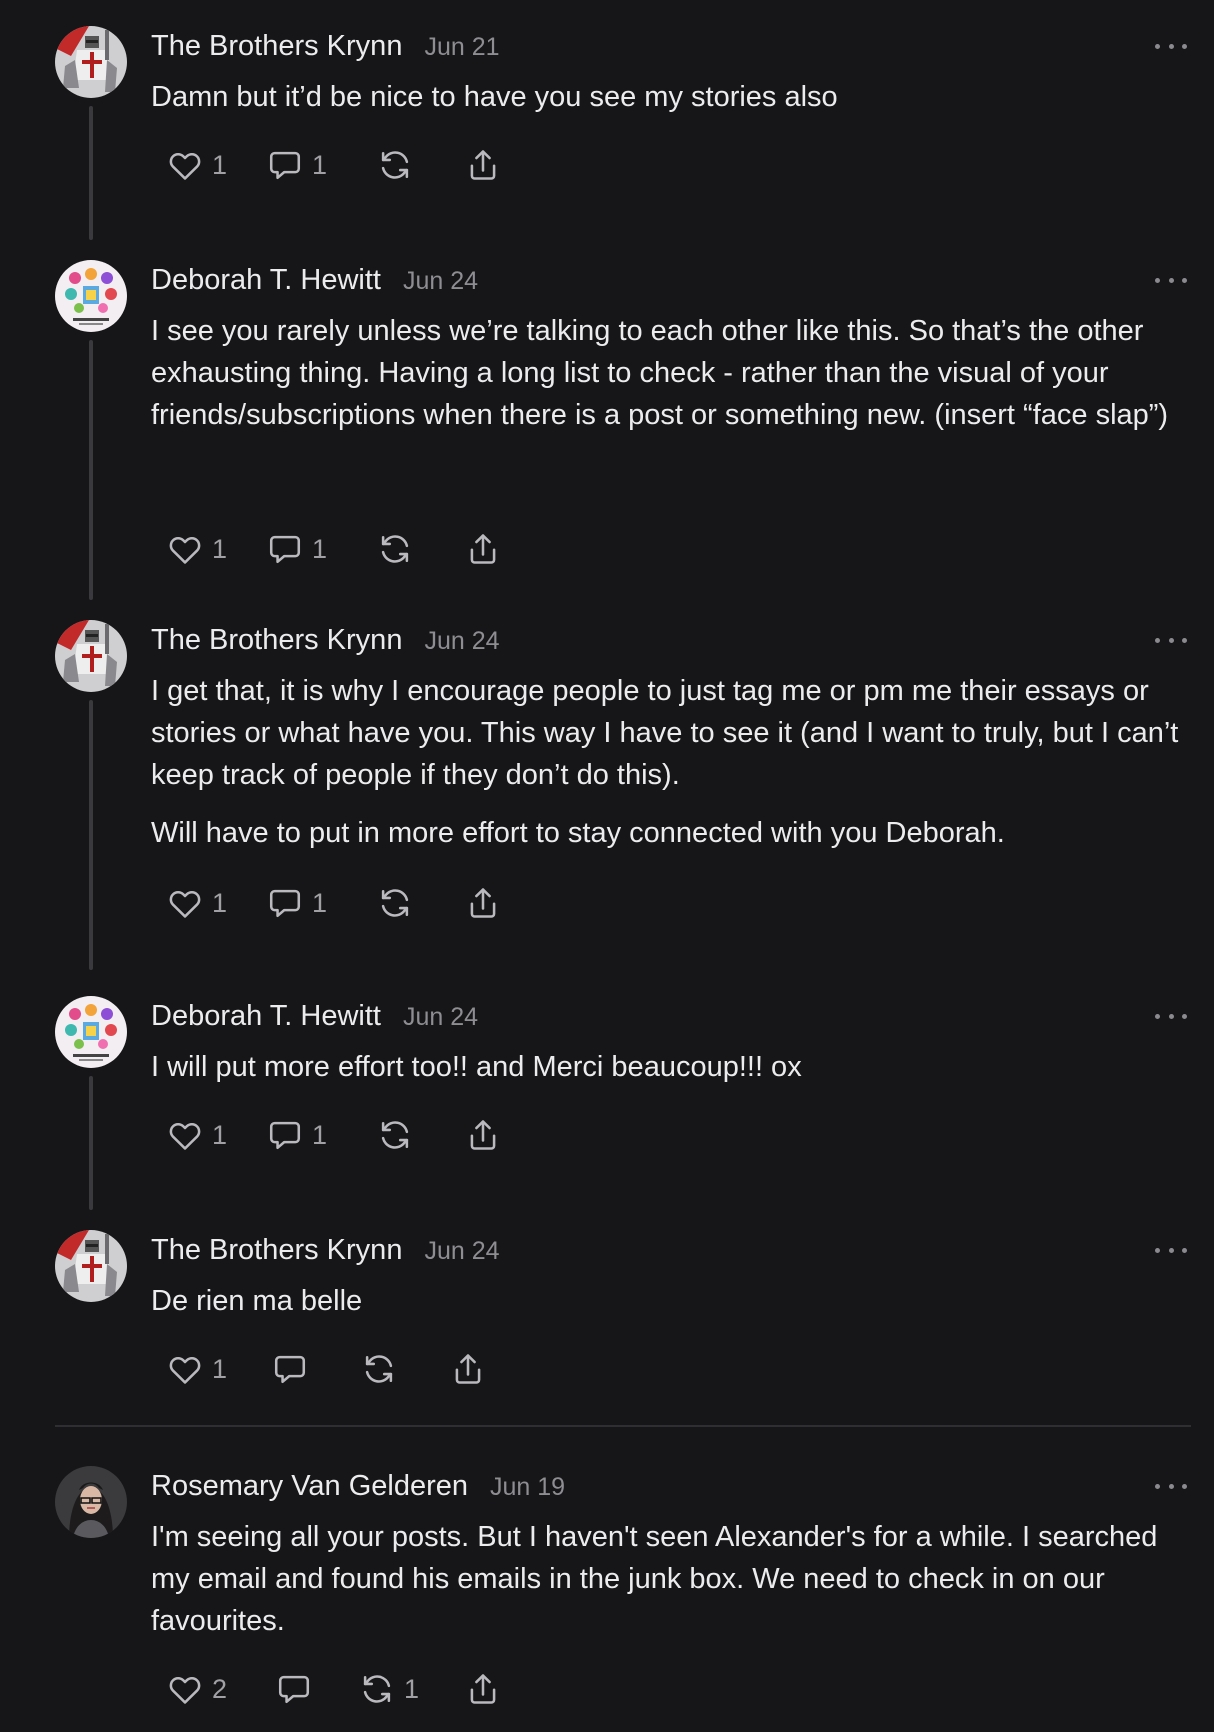  What do you see at coordinates (412, 1688) in the screenshot?
I see `restack-count: 1` at bounding box center [412, 1688].